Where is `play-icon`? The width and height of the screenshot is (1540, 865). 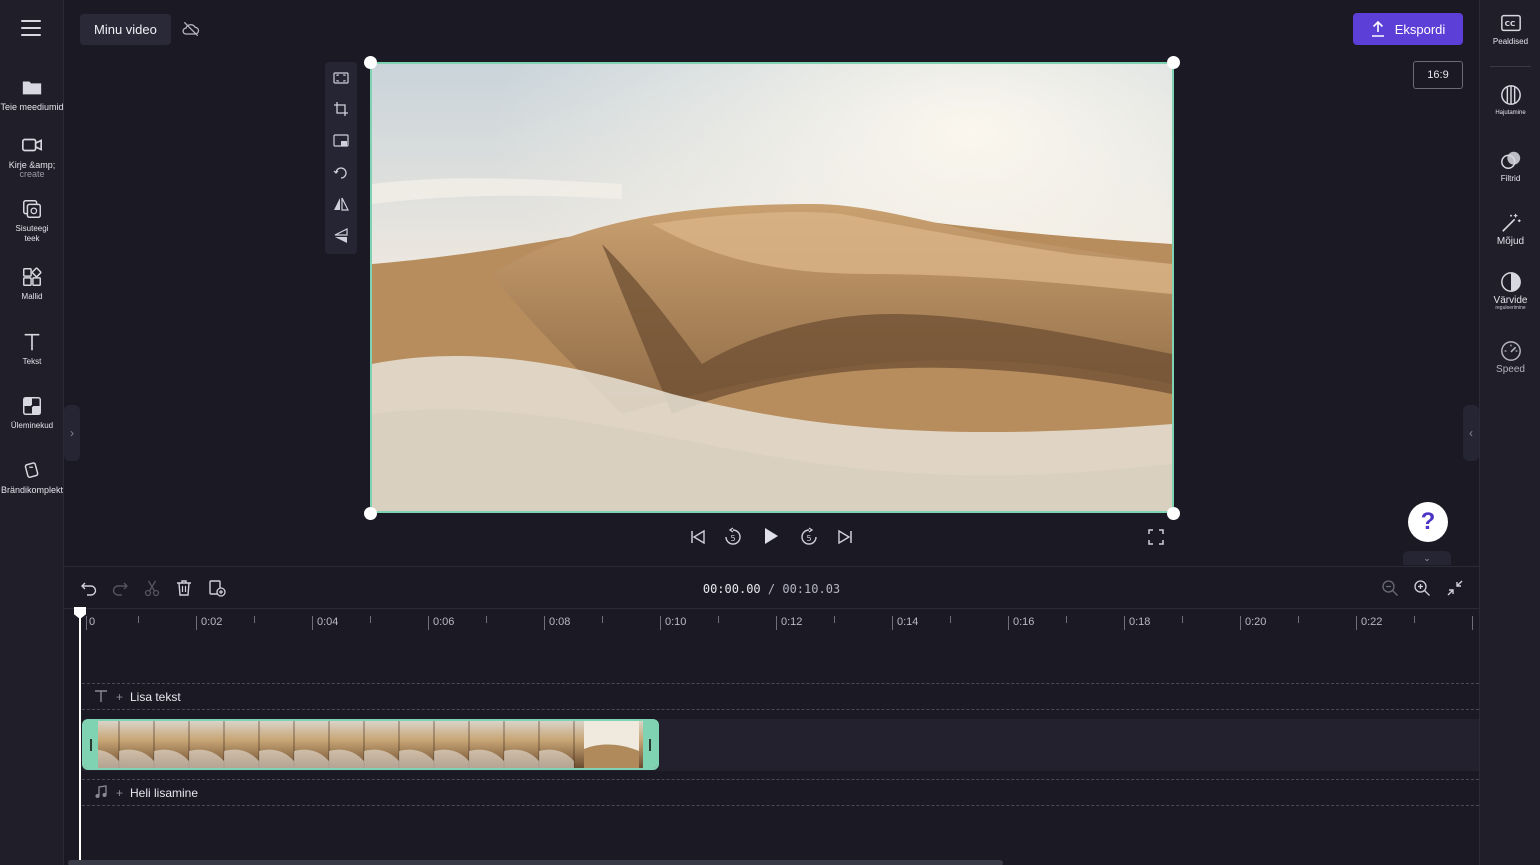
play-icon is located at coordinates (771, 536).